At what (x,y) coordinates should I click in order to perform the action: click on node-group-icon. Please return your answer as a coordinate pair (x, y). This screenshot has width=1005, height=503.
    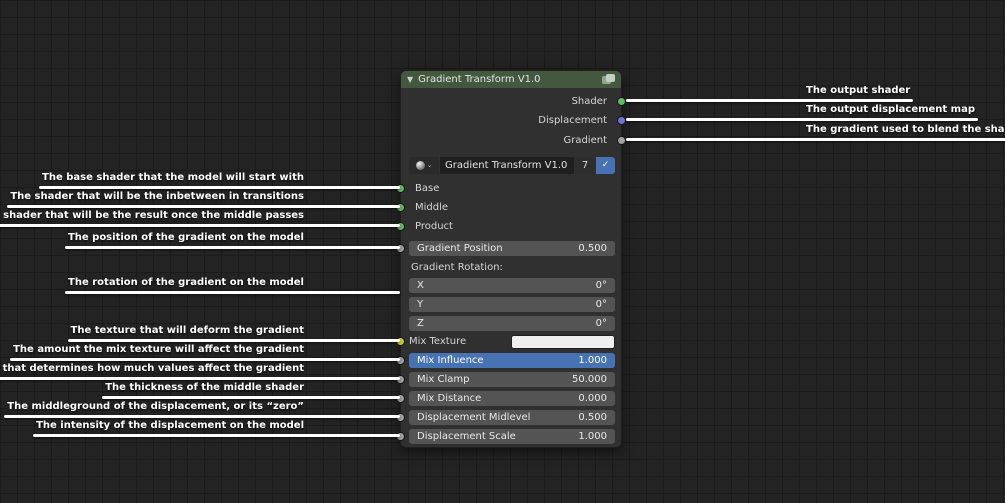
    Looking at the image, I should click on (608, 79).